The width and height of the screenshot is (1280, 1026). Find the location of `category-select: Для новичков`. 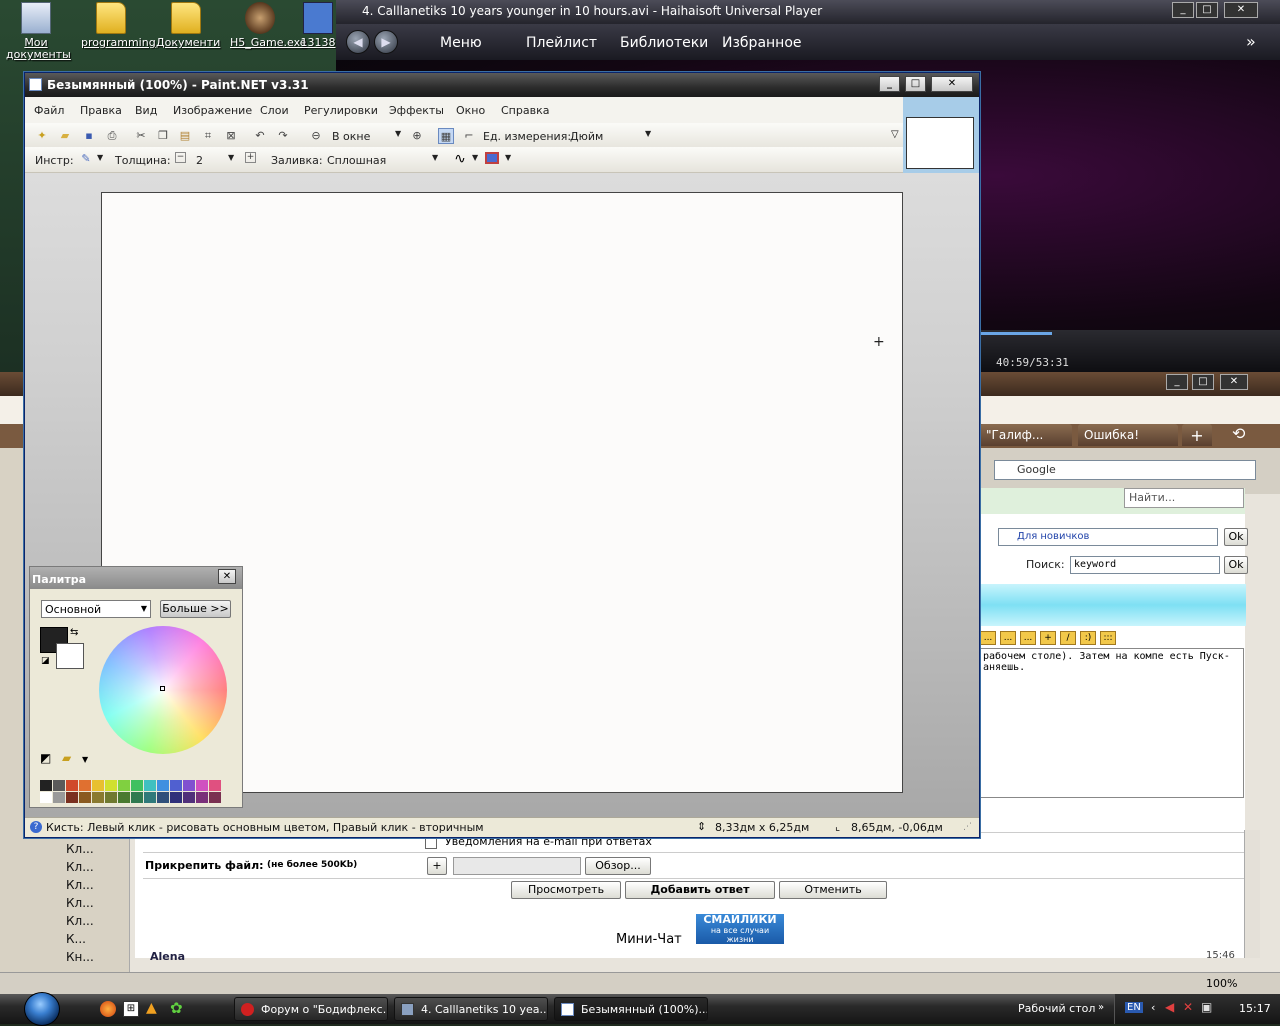

category-select: Для новичков is located at coordinates (1108, 537).